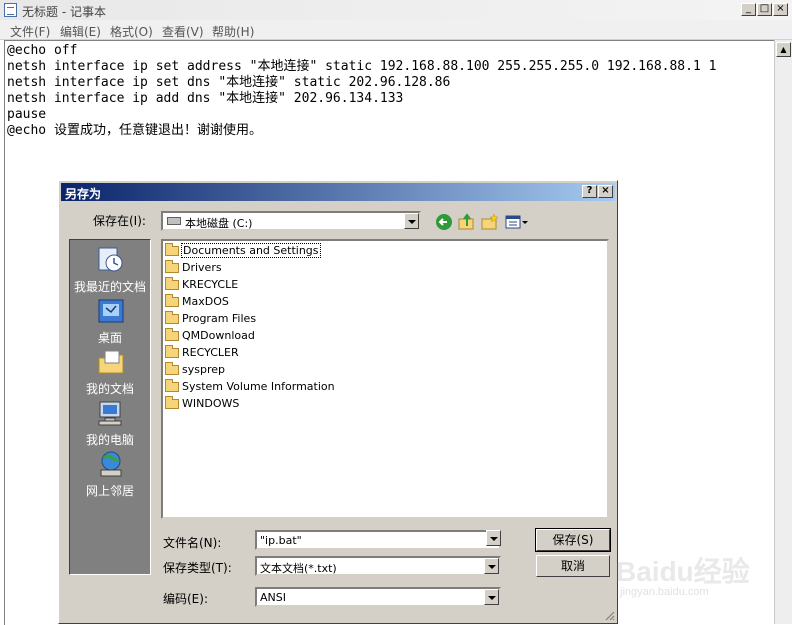 The image size is (792, 625). I want to click on menu-view: 查看(V), so click(183, 31).